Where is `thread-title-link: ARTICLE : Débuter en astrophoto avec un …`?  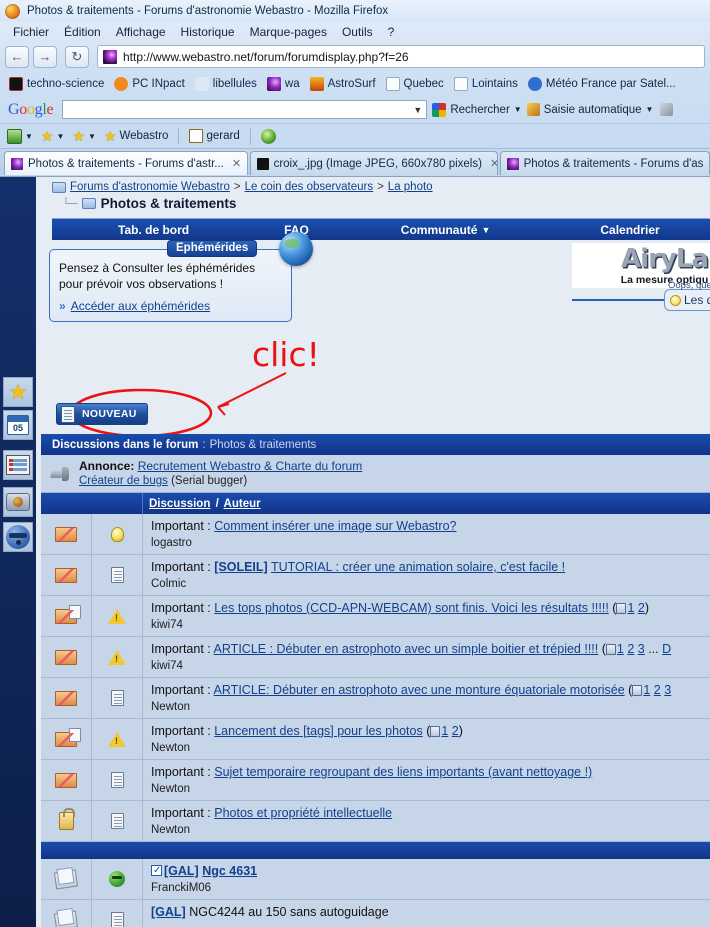
thread-title-link: ARTICLE : Débuter en astrophoto avec un … is located at coordinates (406, 649).